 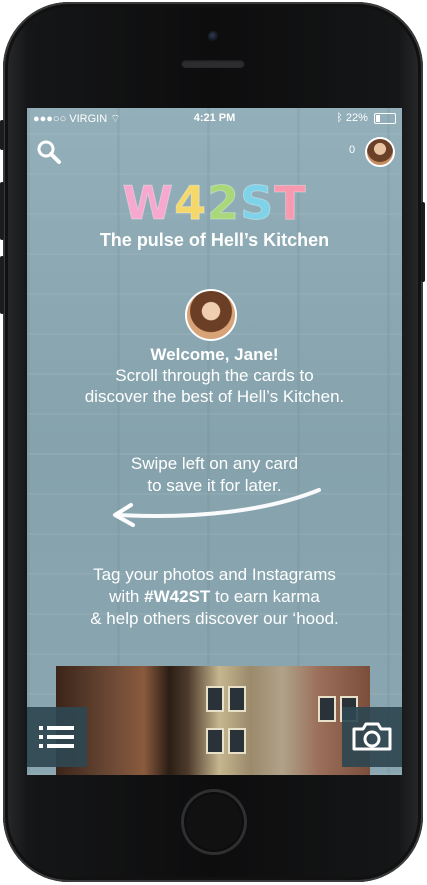 I want to click on welcome-greeting: Welcome, Jane!, so click(x=214, y=354).